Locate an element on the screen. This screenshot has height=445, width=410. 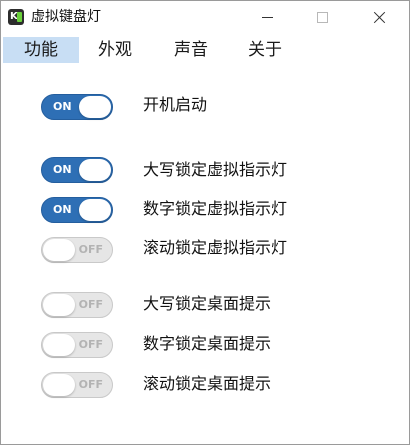
numlock-desktop-hint-toggle: OFF is located at coordinates (77, 345).